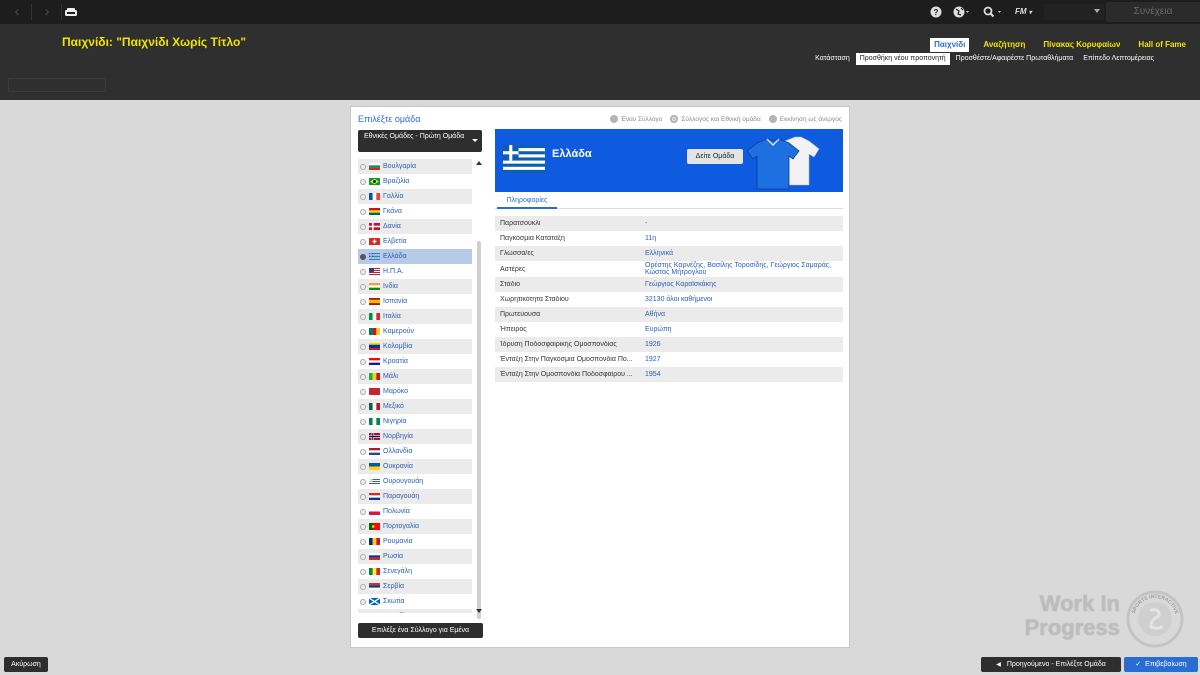 The image size is (1200, 675). Describe the element at coordinates (415, 611) in the screenshot. I see `country-item: Σουηδία` at that location.